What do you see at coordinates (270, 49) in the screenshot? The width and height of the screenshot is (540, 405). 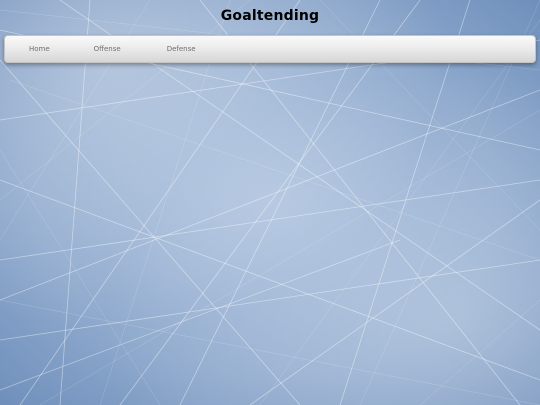 I see `main-navbar: Home Offense Defense` at bounding box center [270, 49].